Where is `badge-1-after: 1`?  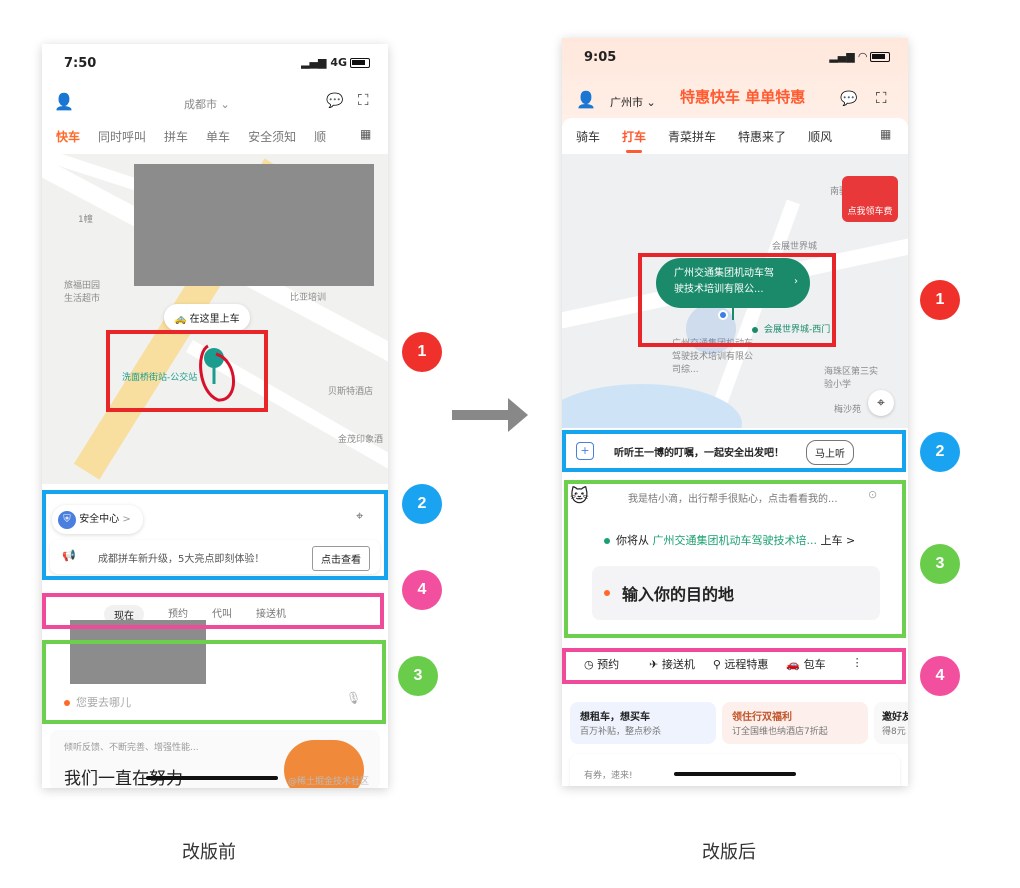
badge-1-after: 1 is located at coordinates (940, 300).